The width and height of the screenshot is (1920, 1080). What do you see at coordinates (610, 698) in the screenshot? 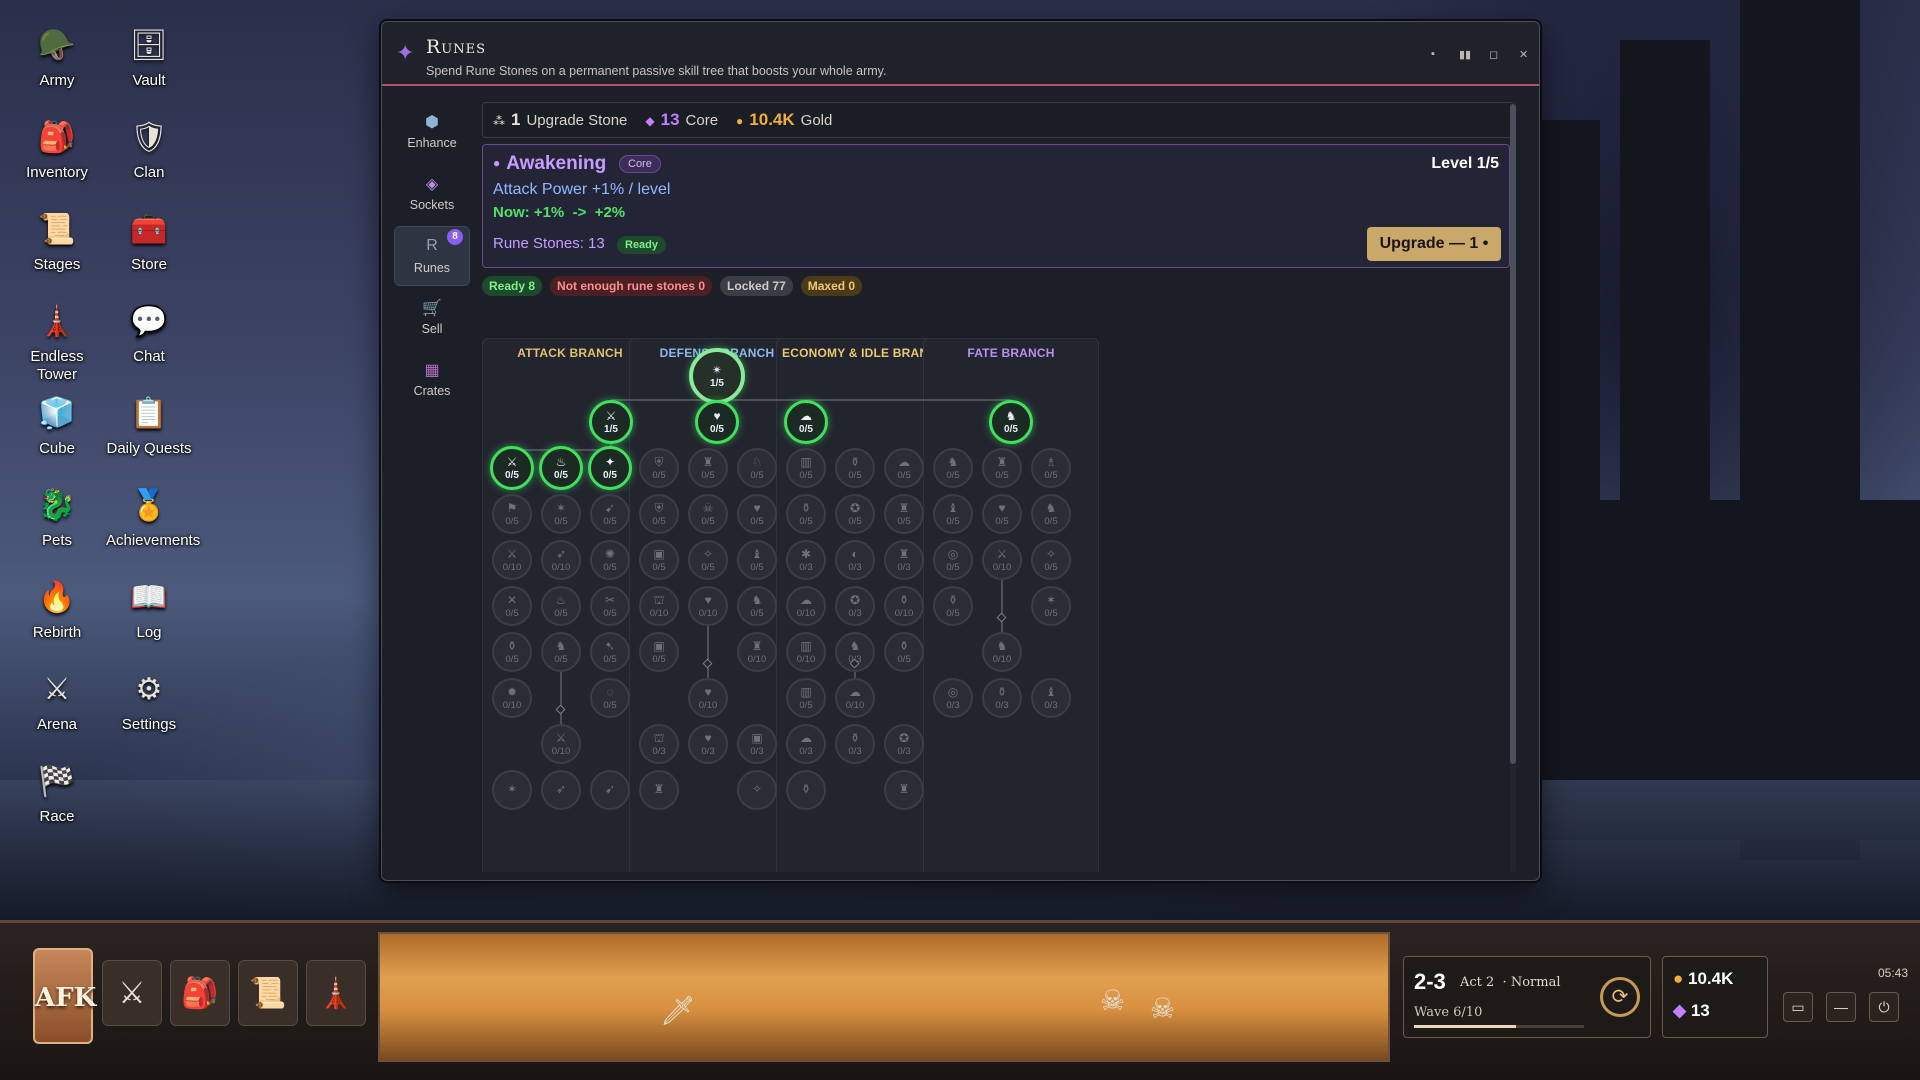
I see `rune-node-attack: ◌ 0/5` at bounding box center [610, 698].